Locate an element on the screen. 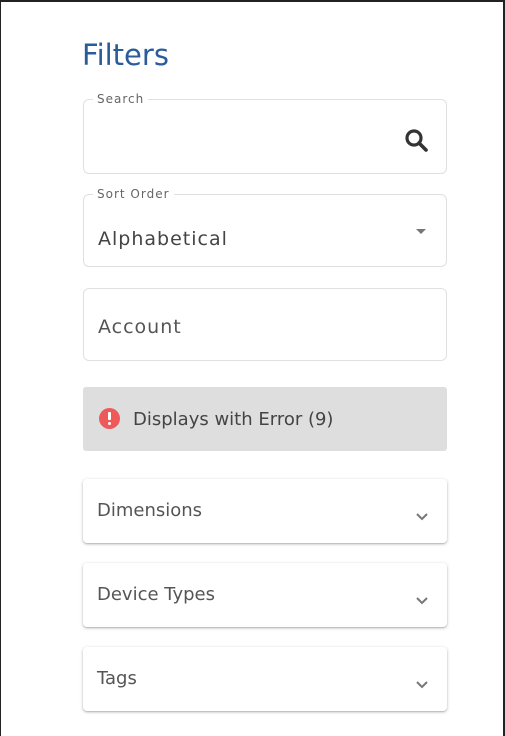 This screenshot has height=736, width=505. account-placeholder: Account is located at coordinates (140, 327).